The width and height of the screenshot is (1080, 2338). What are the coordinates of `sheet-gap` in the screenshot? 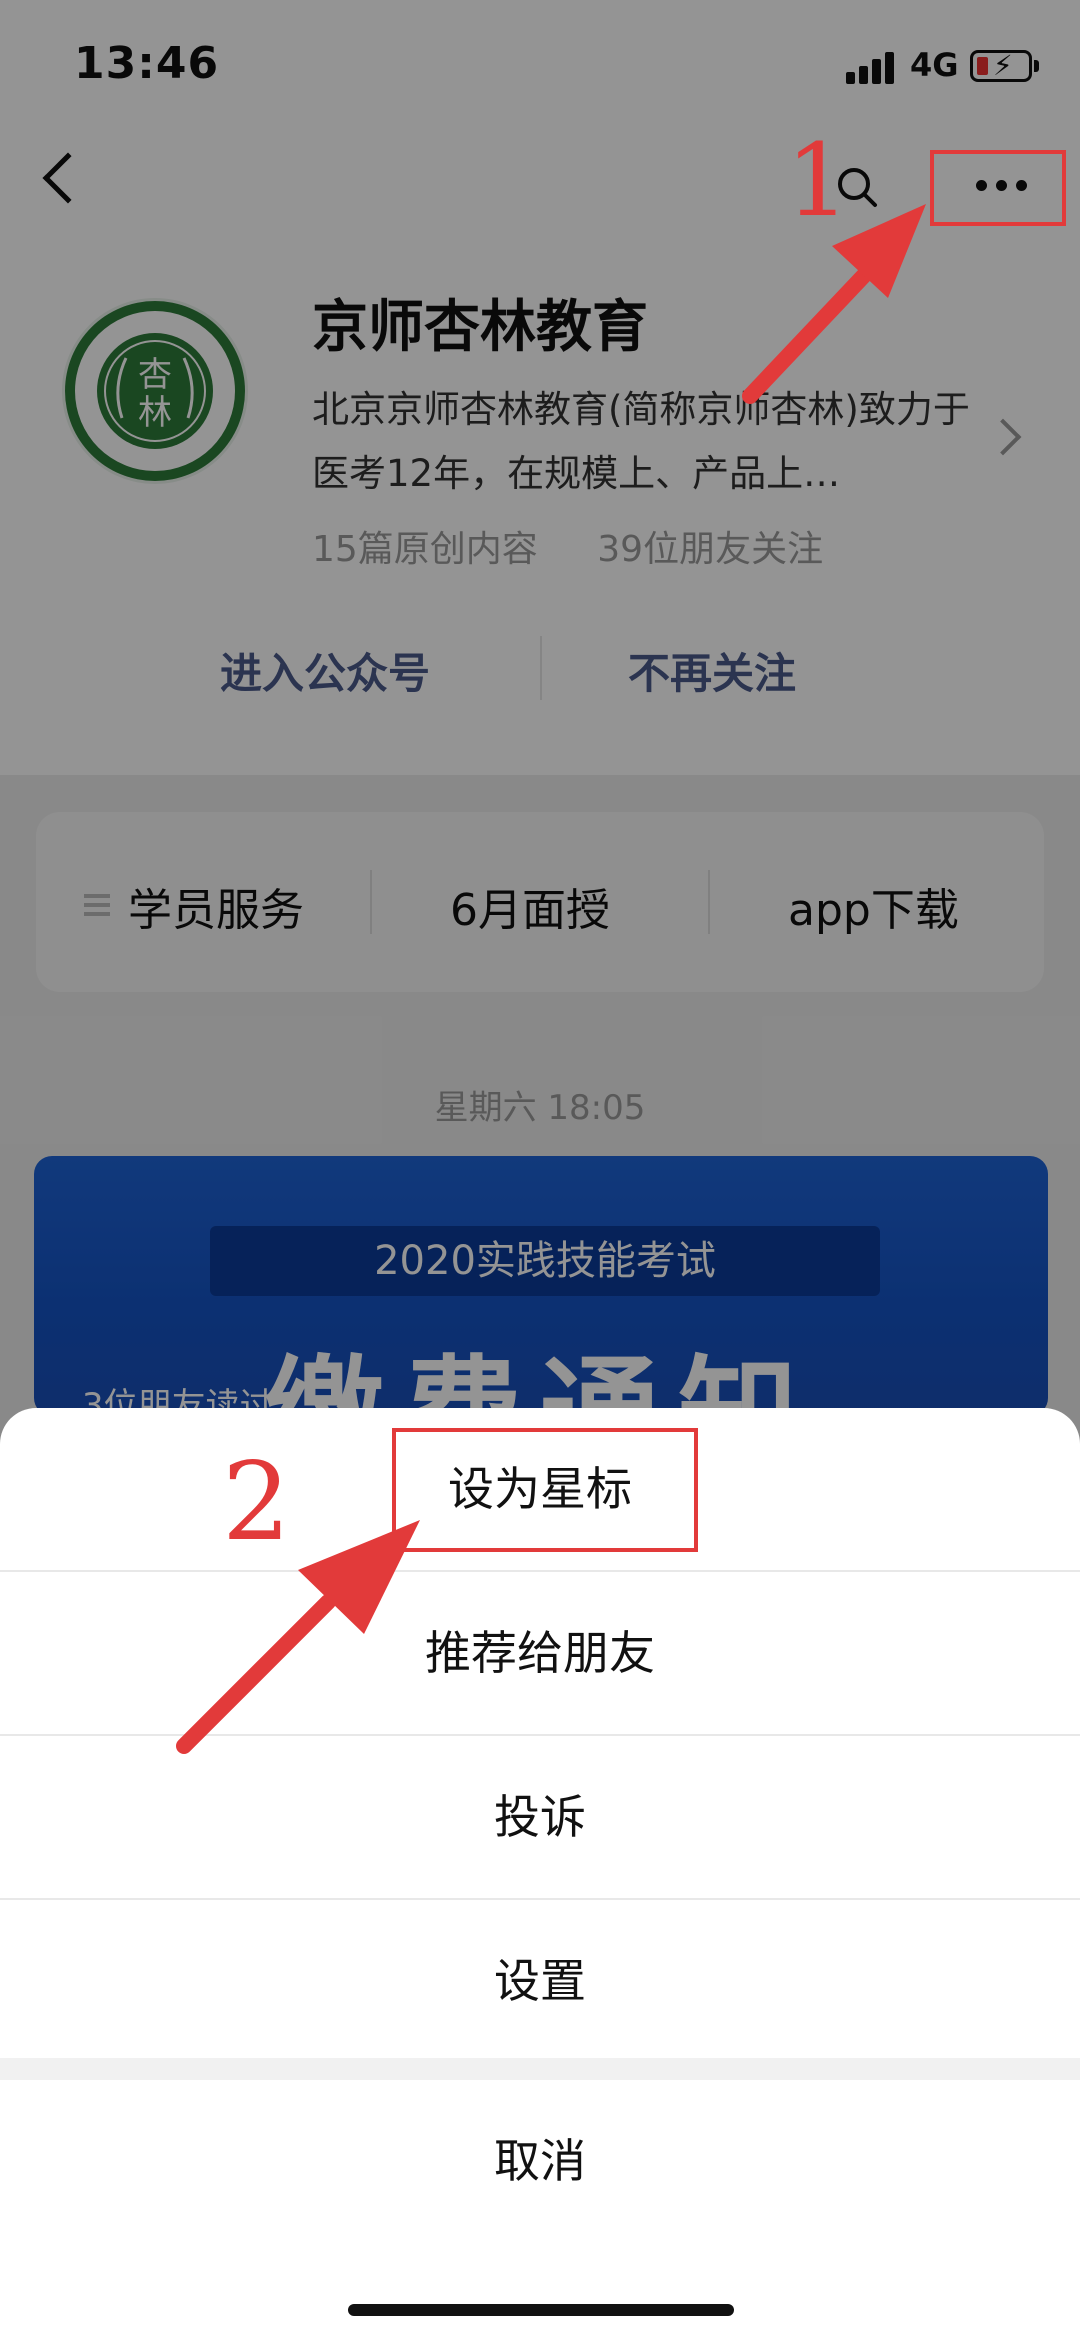 It's located at (540, 2069).